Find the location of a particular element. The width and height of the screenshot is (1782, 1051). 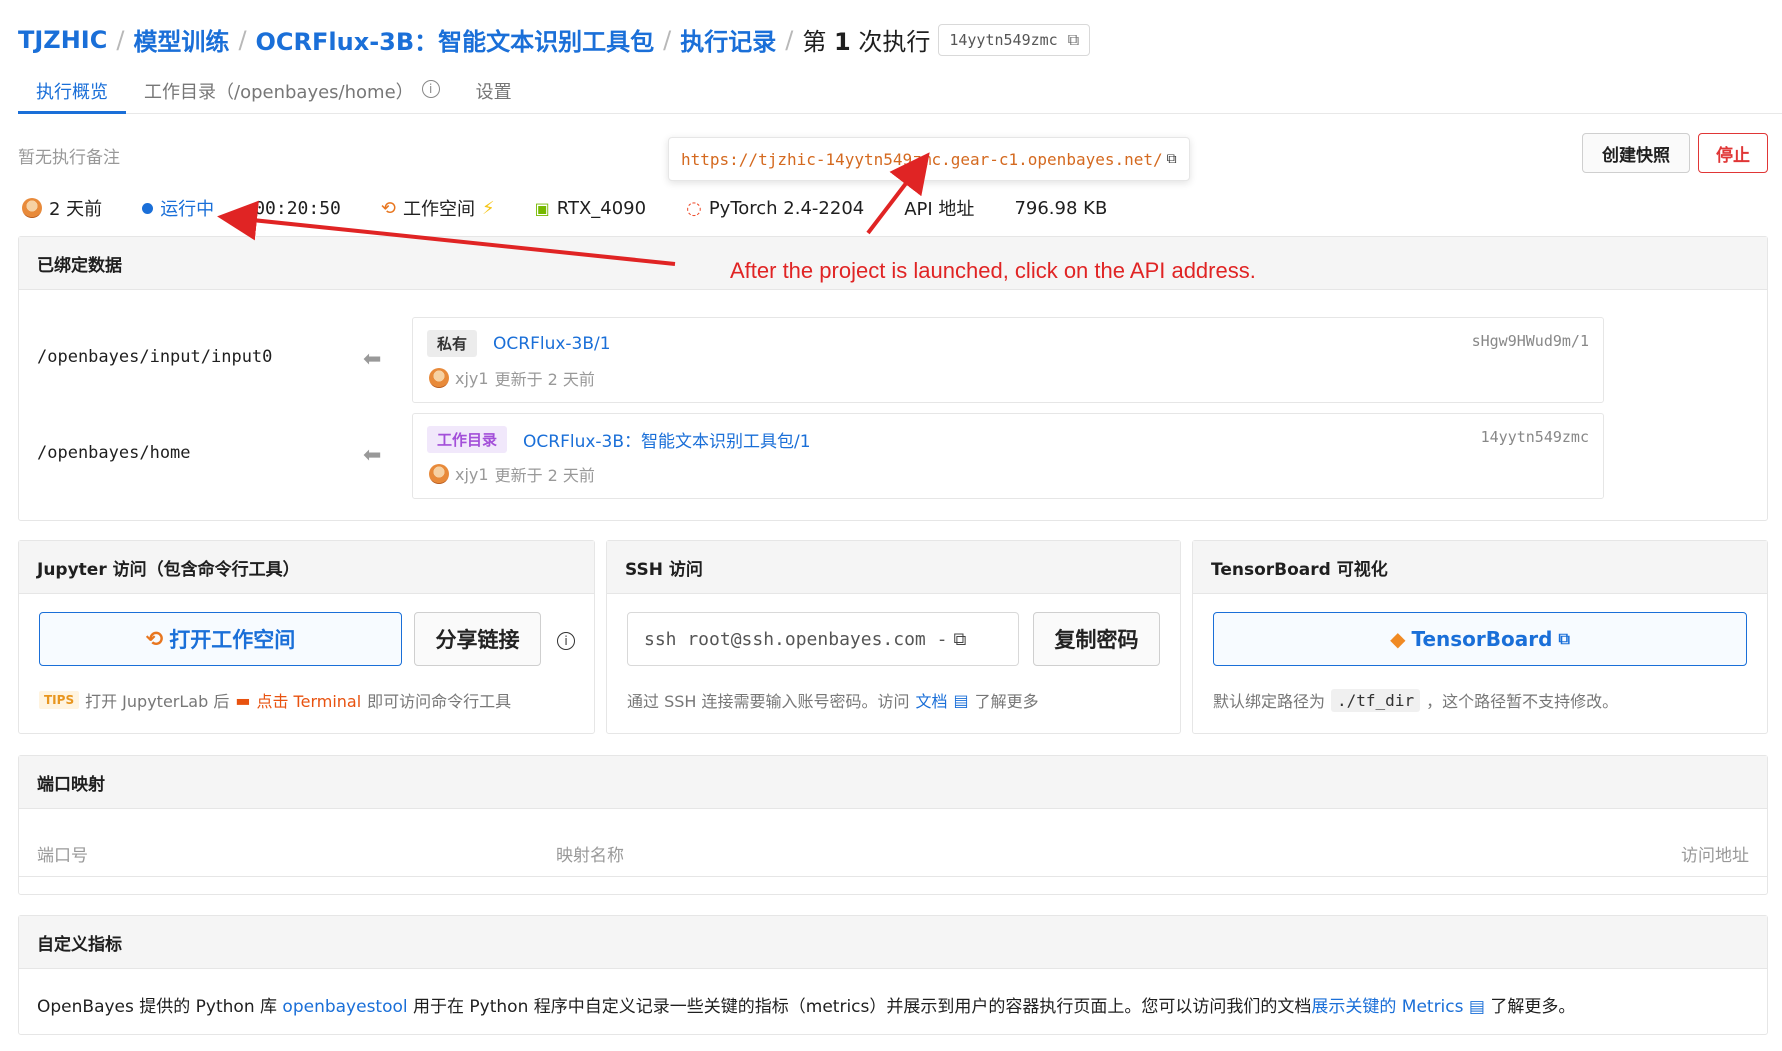

api-address-link: API 地址 is located at coordinates (939, 208).